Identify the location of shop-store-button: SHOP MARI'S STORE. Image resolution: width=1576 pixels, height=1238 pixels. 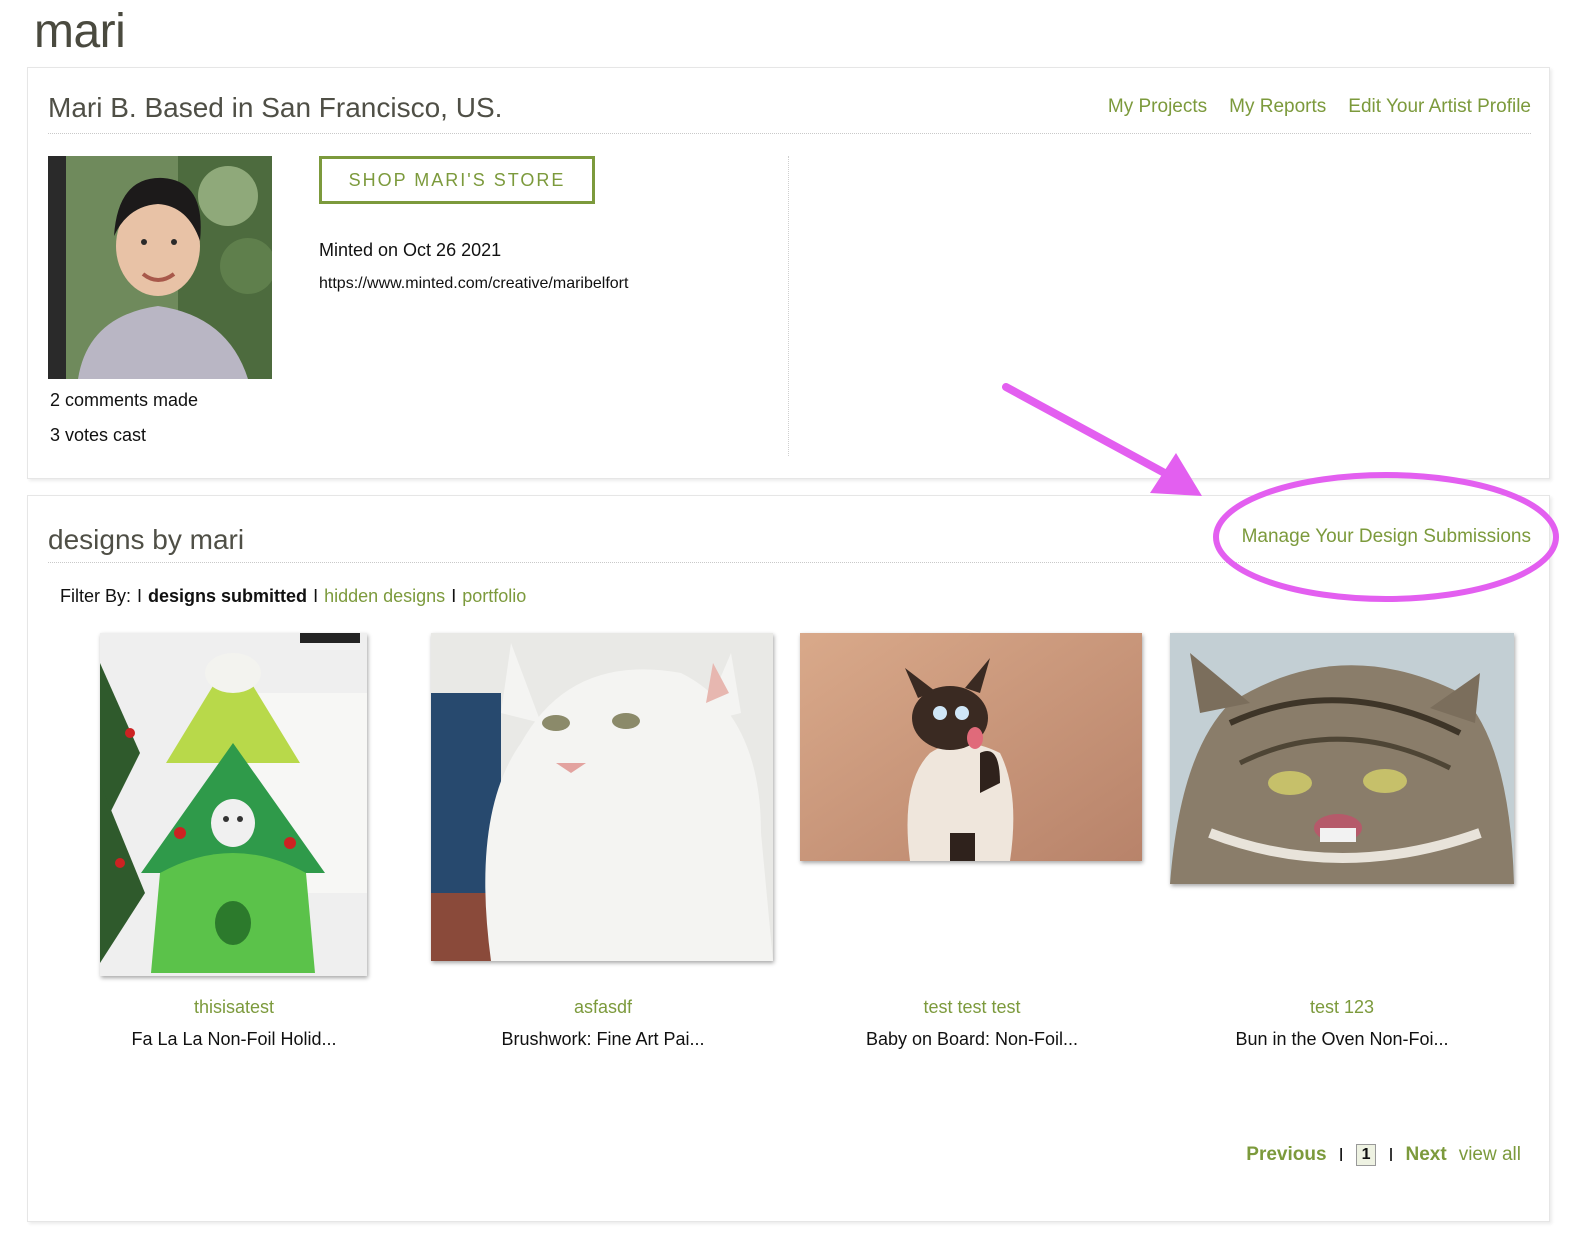
(457, 180).